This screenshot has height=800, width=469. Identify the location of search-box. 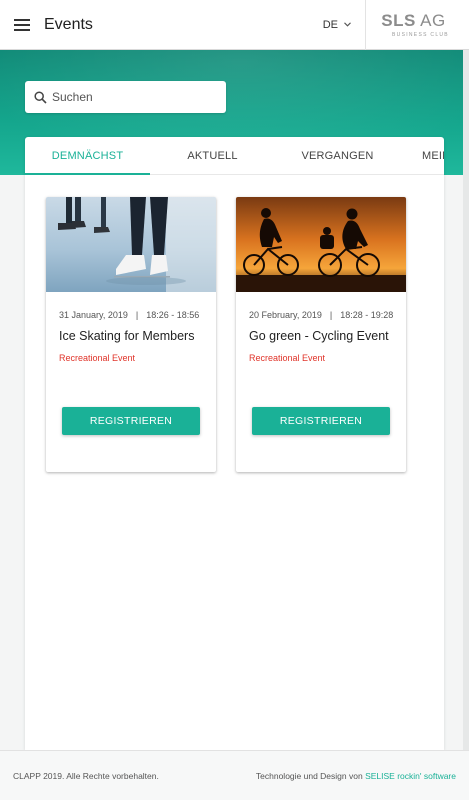
(125, 97).